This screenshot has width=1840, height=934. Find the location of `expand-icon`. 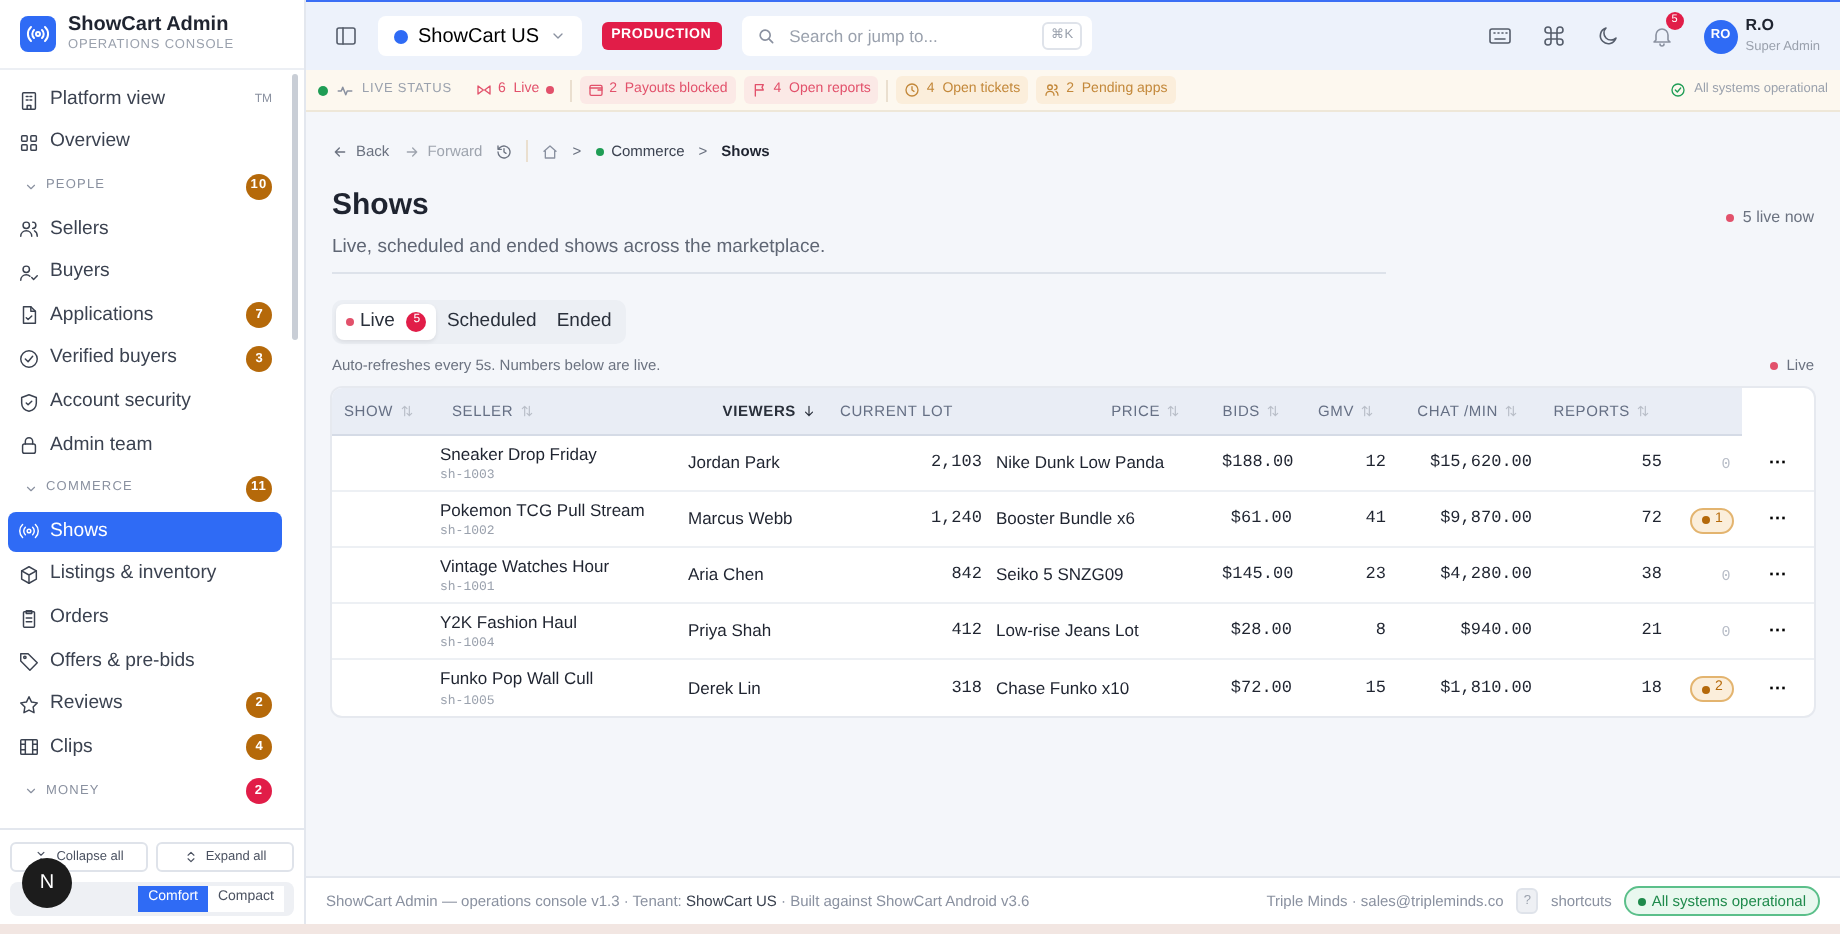

expand-icon is located at coordinates (190, 857).